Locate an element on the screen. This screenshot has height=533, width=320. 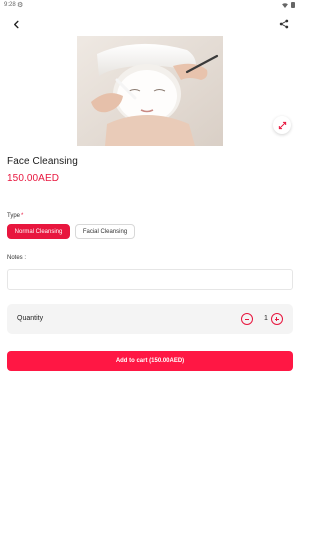
quantity-card: Quantity 1 is located at coordinates (150, 319).